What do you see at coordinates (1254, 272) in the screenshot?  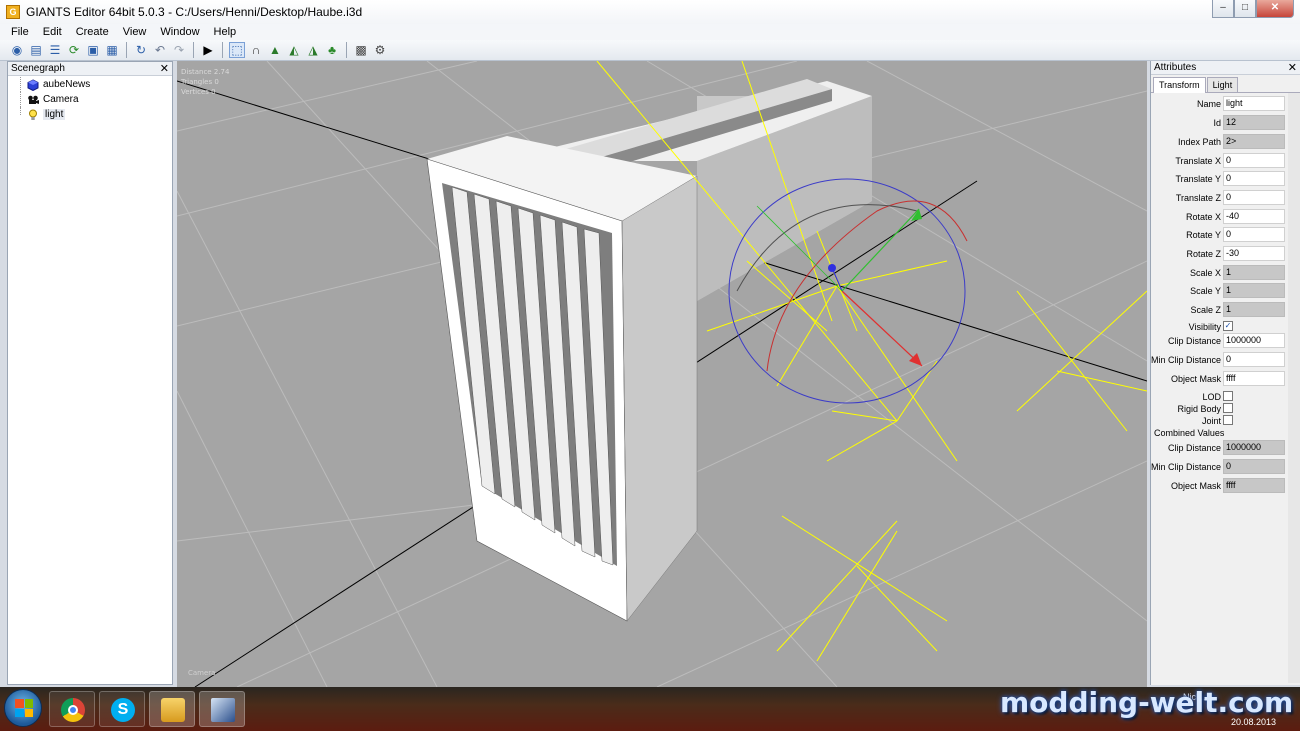 I see `scale-x-field: 1` at bounding box center [1254, 272].